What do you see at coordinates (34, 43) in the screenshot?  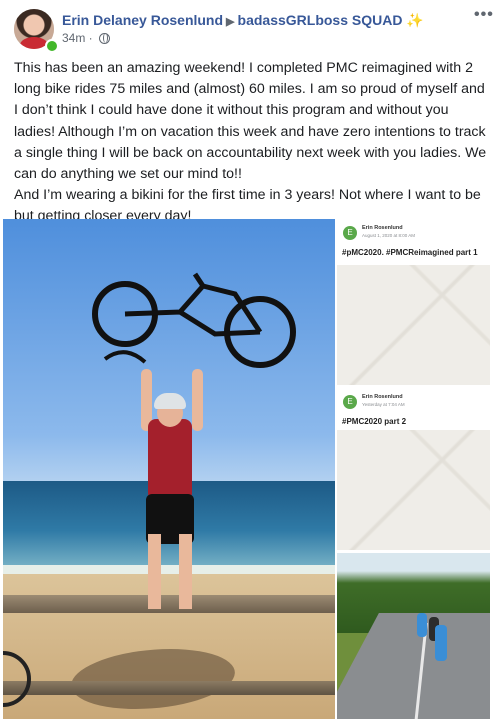 I see `avatar-shirt` at bounding box center [34, 43].